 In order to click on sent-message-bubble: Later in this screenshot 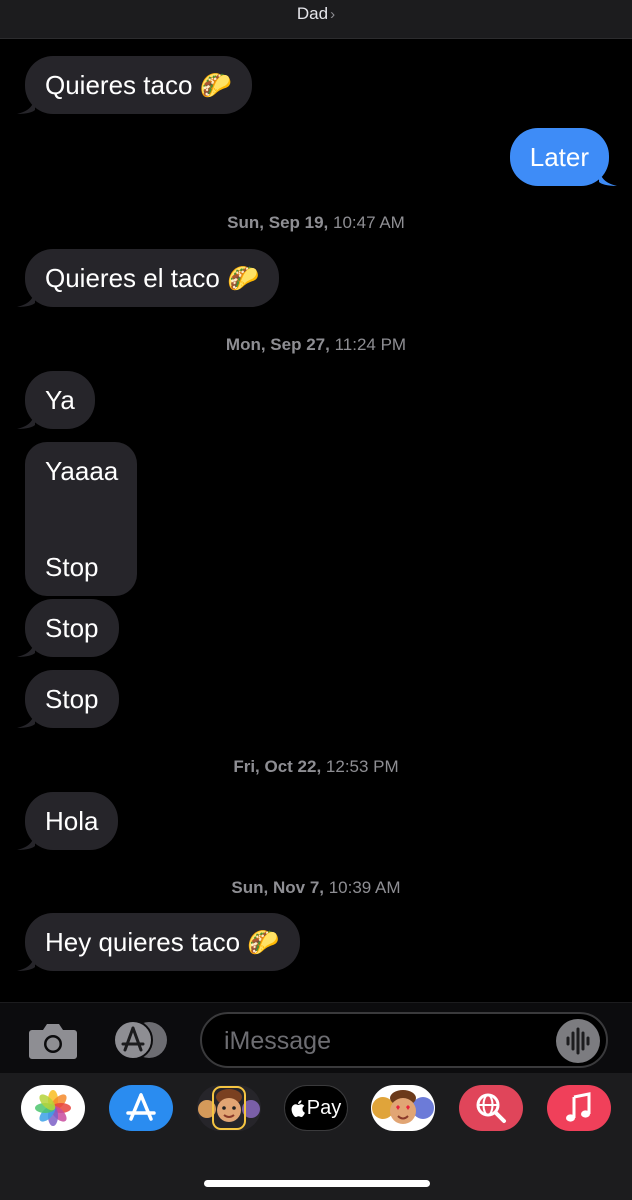, I will do `click(563, 157)`.